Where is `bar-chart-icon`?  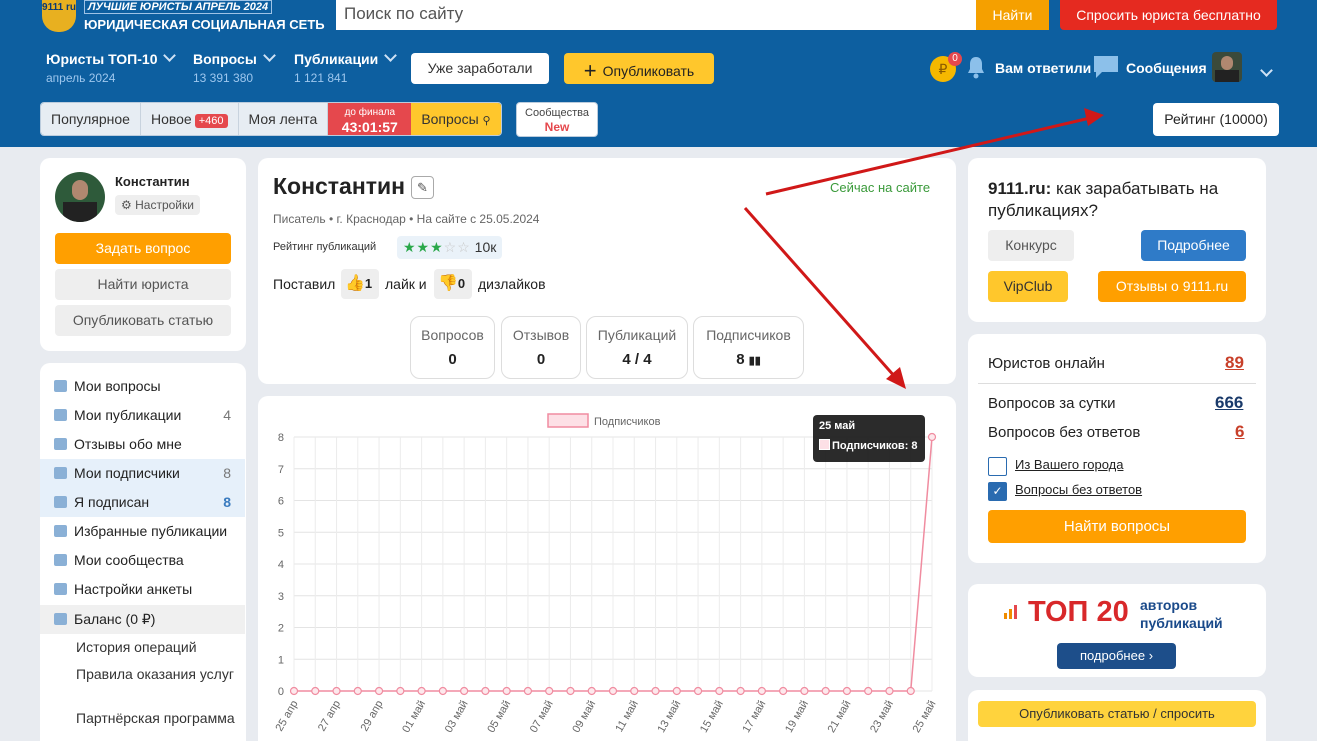
bar-chart-icon is located at coordinates (1011, 612).